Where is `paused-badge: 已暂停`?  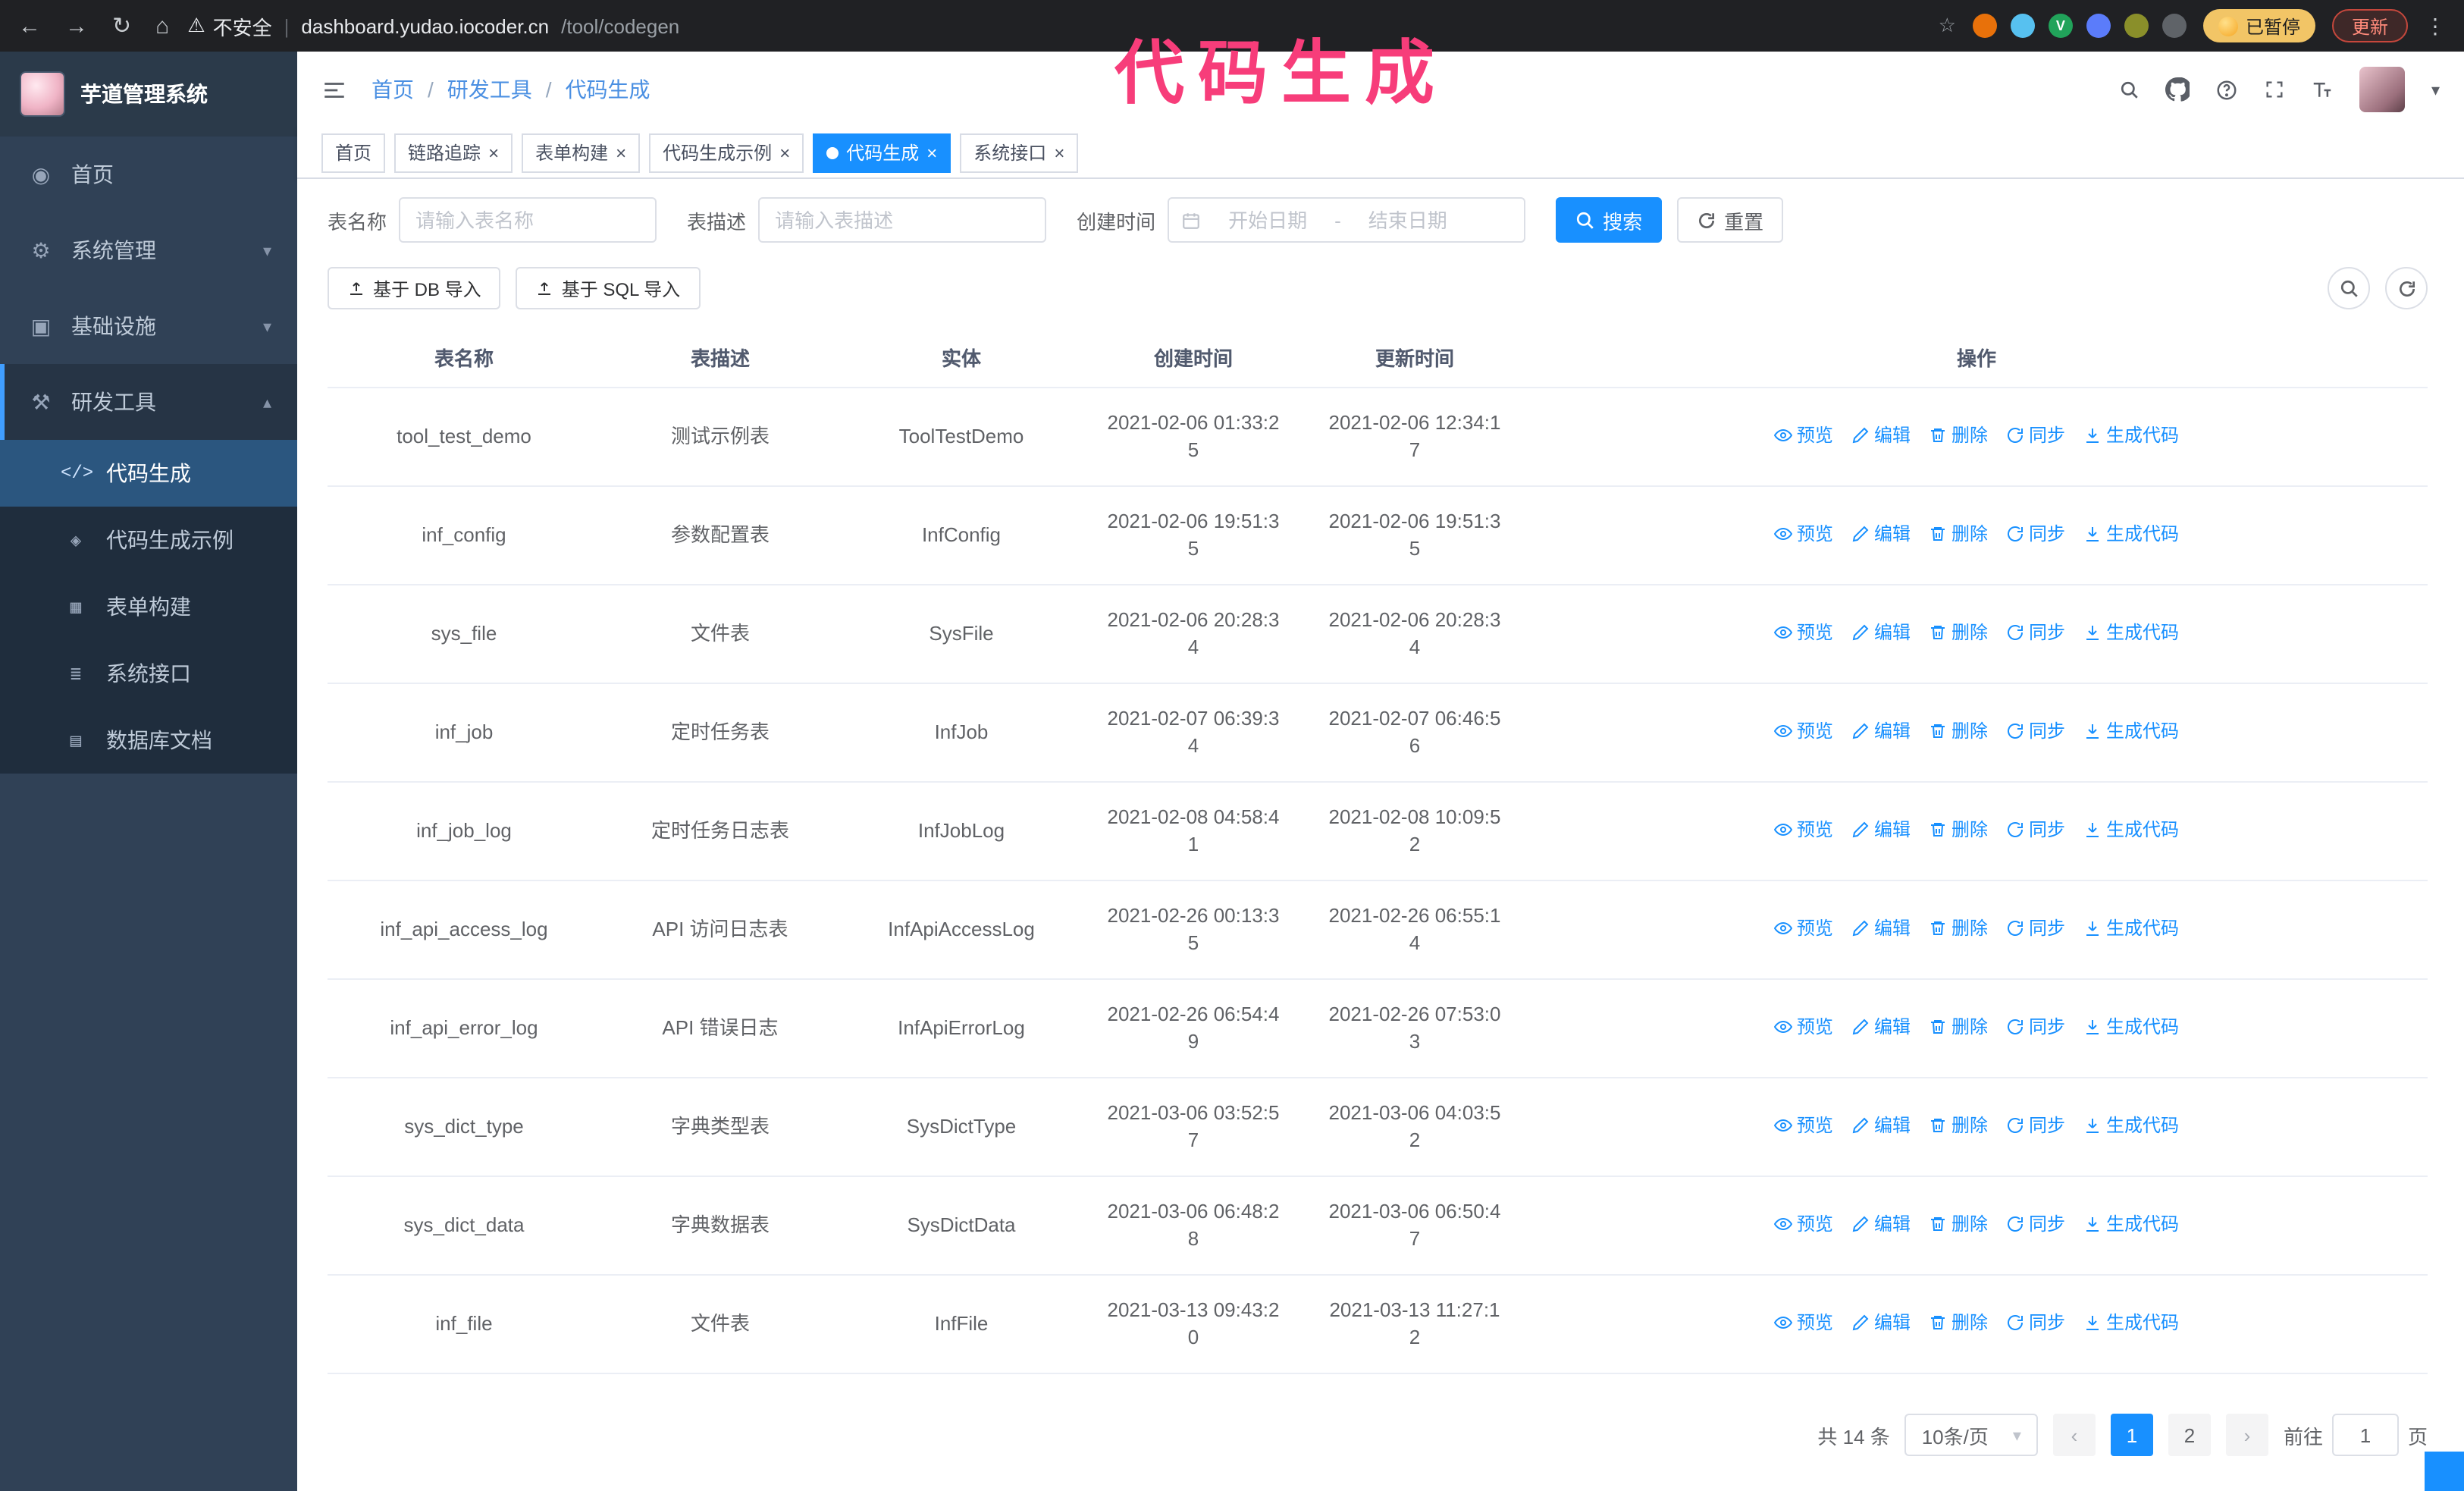 paused-badge: 已暂停 is located at coordinates (2258, 25).